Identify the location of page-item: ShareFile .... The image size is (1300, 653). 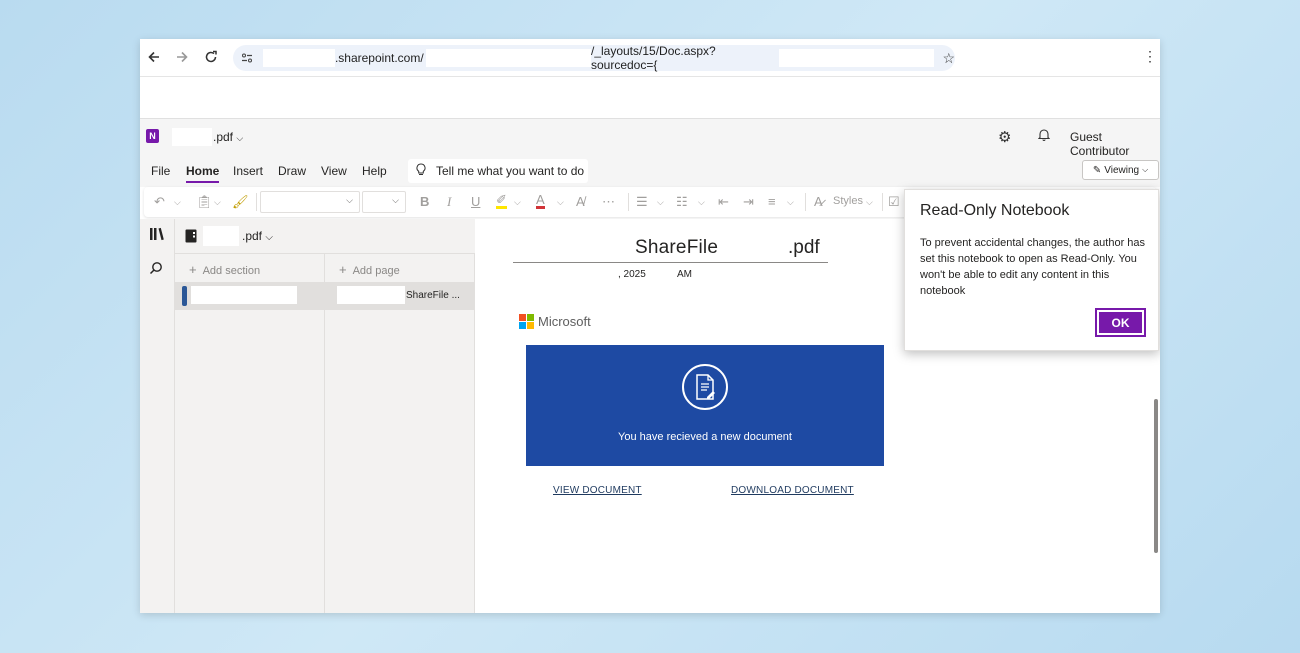
(400, 296).